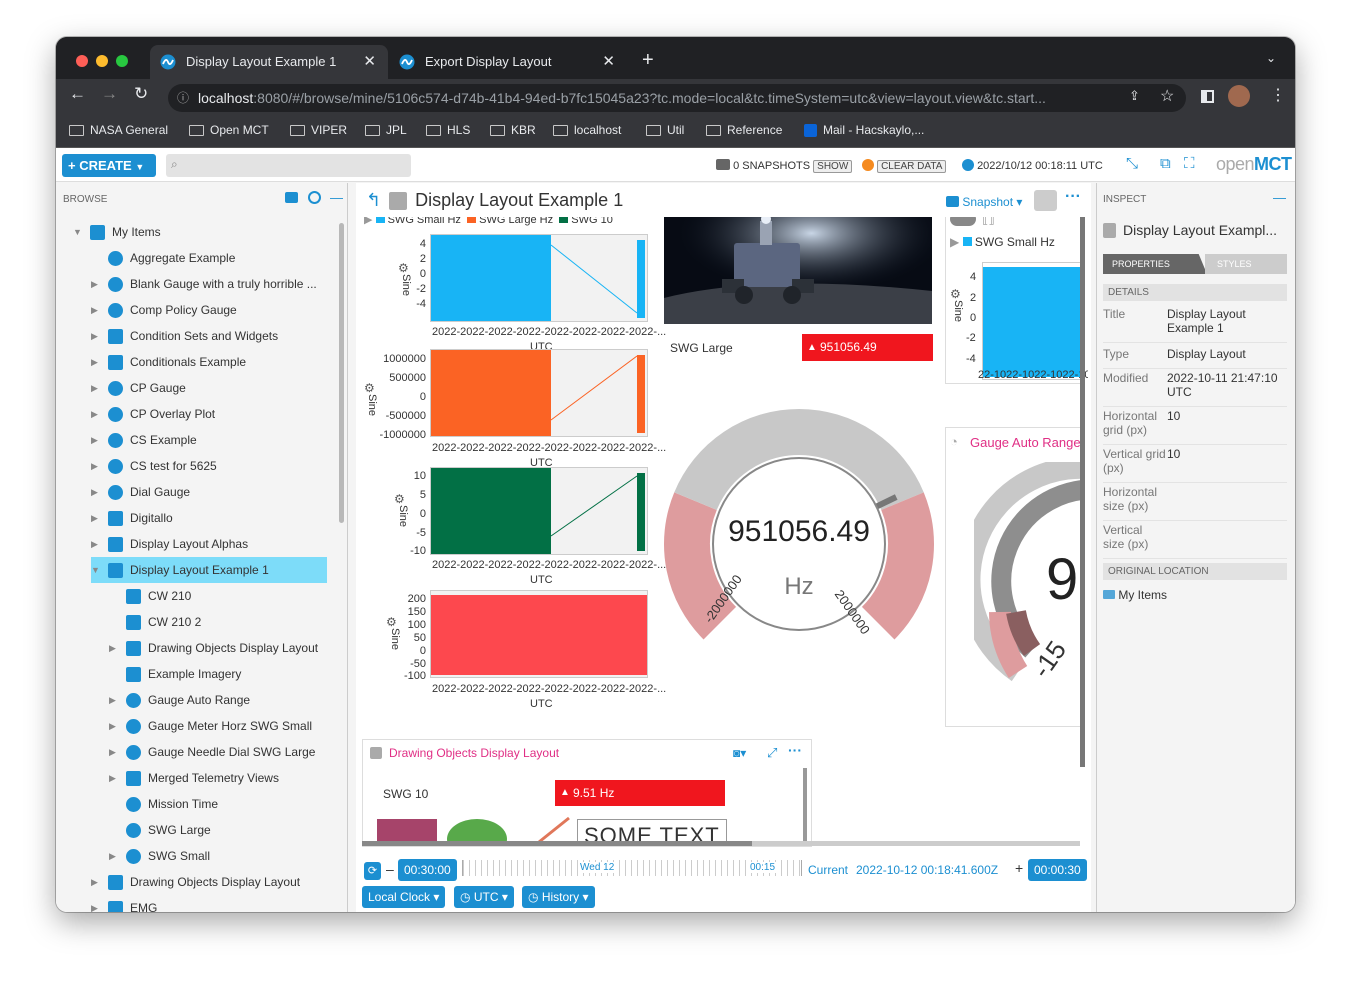 The image size is (1351, 986). Describe the element at coordinates (218, 856) in the screenshot. I see `tree-item: ▶ SWG Small` at that location.